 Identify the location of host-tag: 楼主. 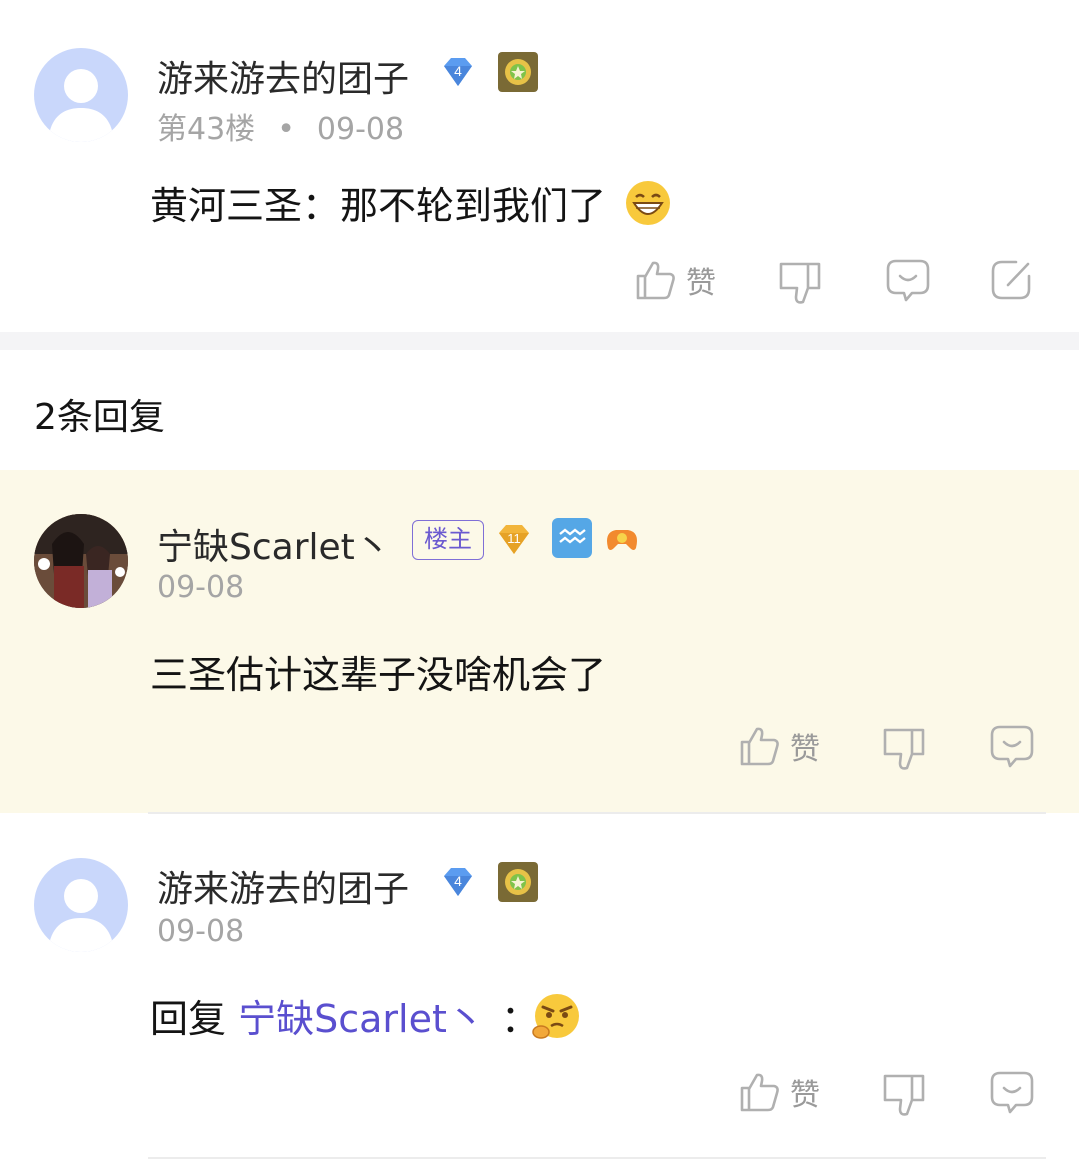
(448, 540).